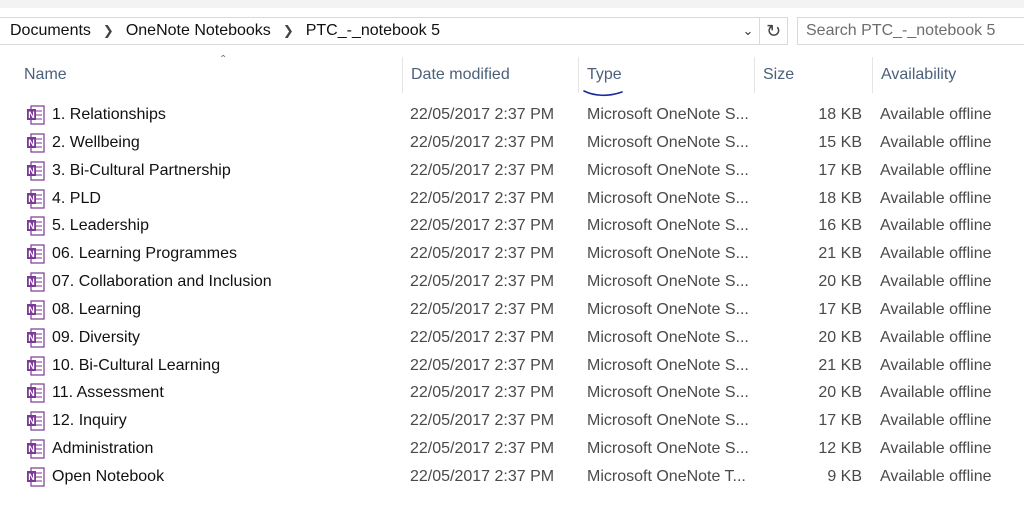 The width and height of the screenshot is (1024, 519). Describe the element at coordinates (460, 74) in the screenshot. I see `column-header-date-label: Date modified` at that location.